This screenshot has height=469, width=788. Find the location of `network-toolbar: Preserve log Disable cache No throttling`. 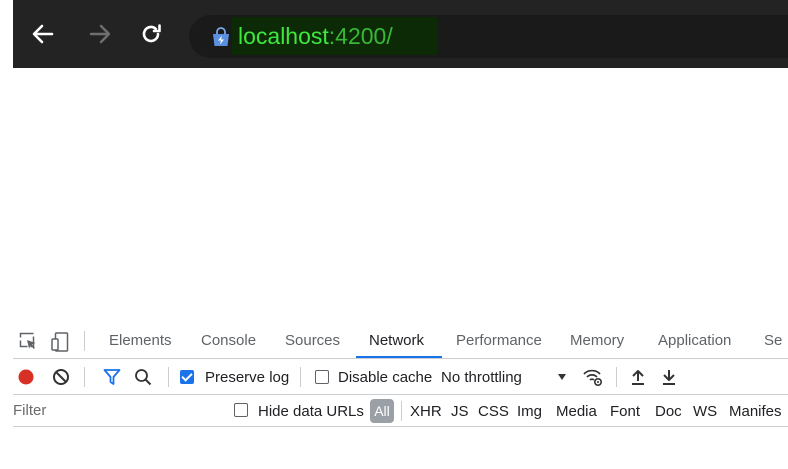

network-toolbar: Preserve log Disable cache No throttling is located at coordinates (400, 377).